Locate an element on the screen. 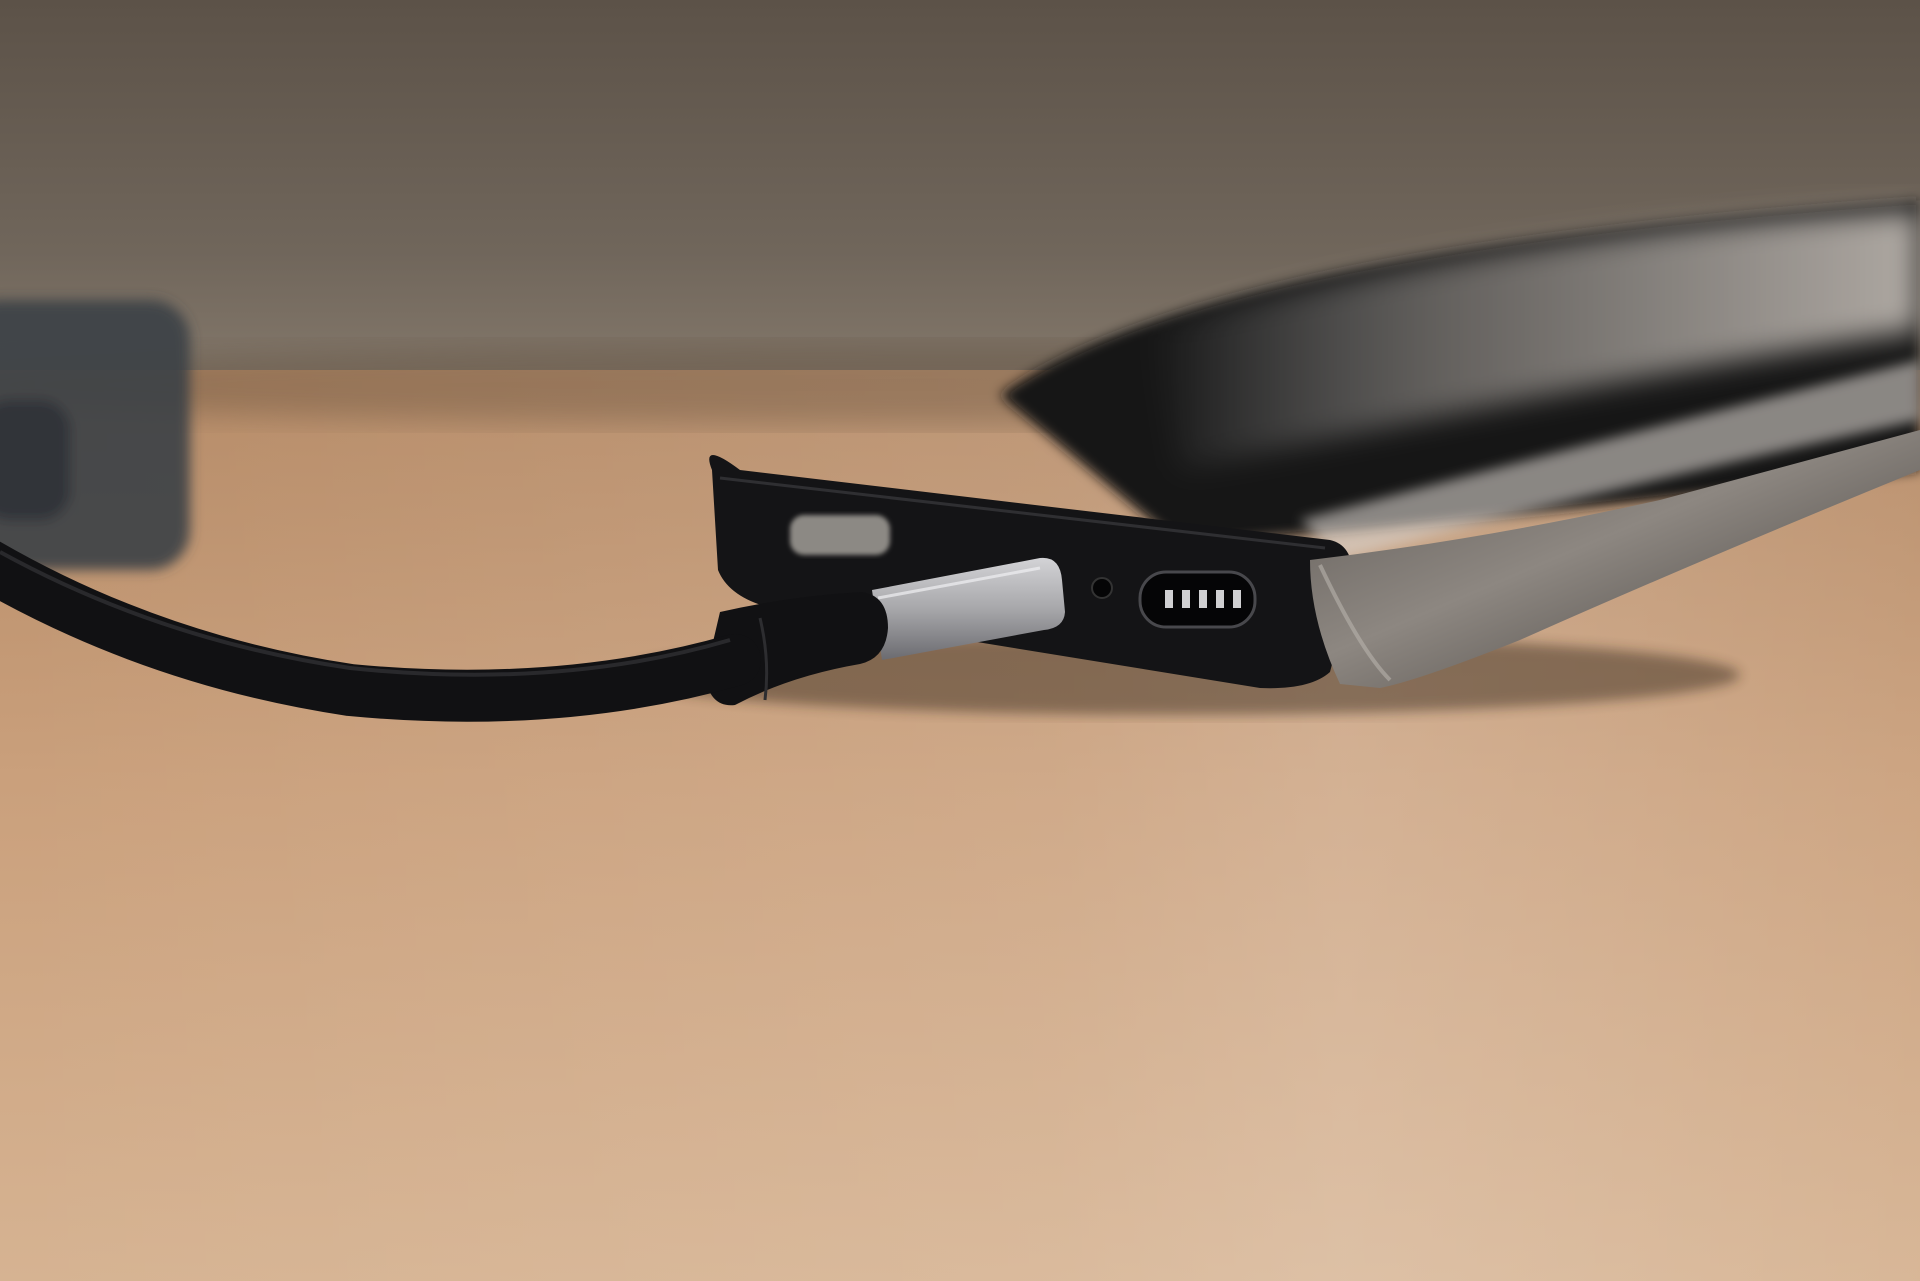 The image size is (1920, 1281). headphone-jack is located at coordinates (1102, 588).